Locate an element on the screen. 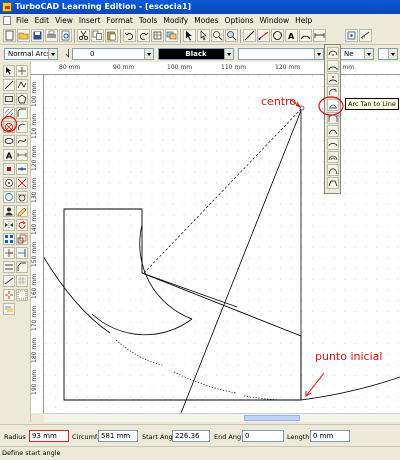 The height and width of the screenshot is (460, 400). color-combo: Black is located at coordinates (196, 54).